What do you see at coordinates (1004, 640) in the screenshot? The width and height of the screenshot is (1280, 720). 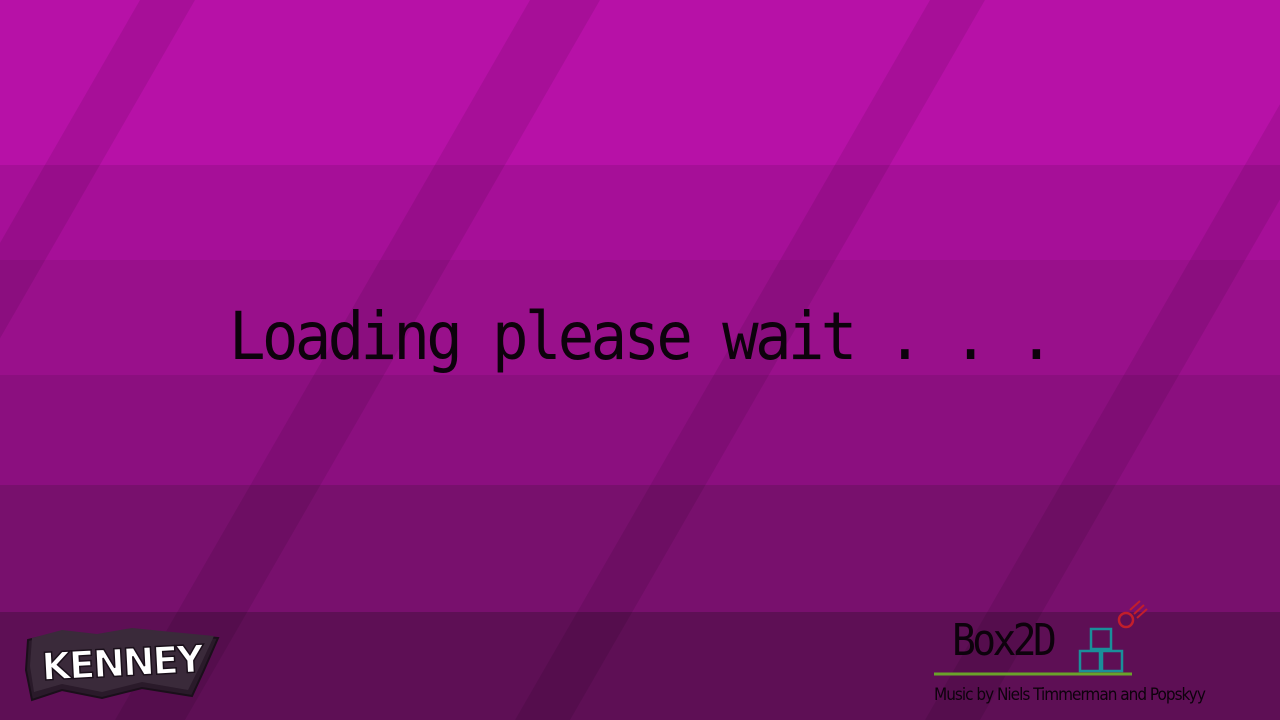 I see `box2d-logo-text: Box2D` at bounding box center [1004, 640].